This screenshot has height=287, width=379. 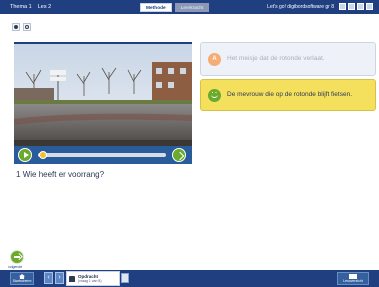 I want to click on tab-group: Methode Leerkracht, so click(x=175, y=7).